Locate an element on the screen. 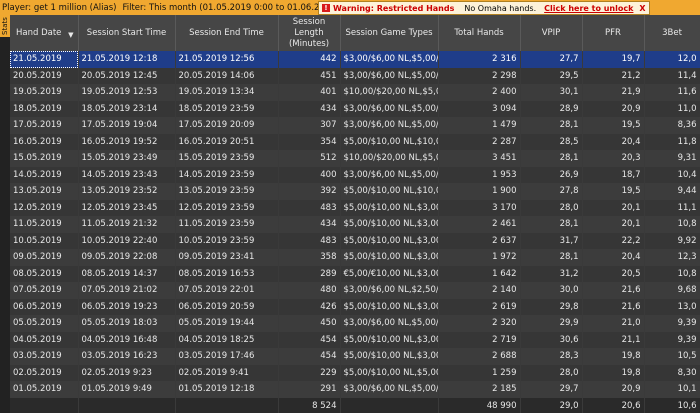 This screenshot has height=413, width=700. table-cell: 10,5 is located at coordinates (672, 356).